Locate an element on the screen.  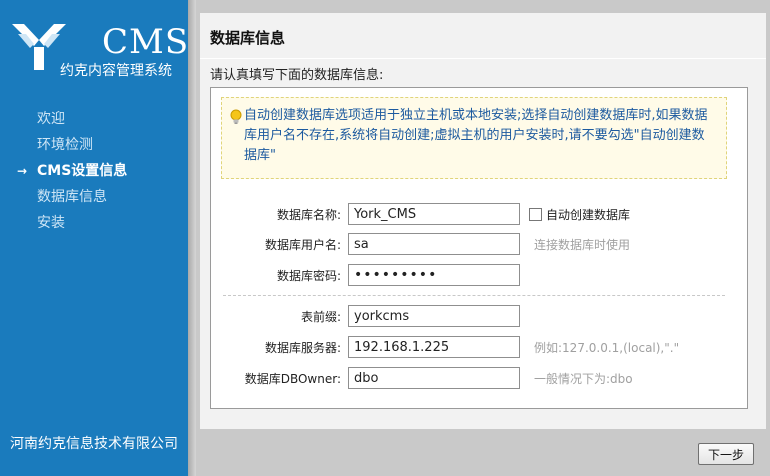
sidebar-divider is located at coordinates (192, 238).